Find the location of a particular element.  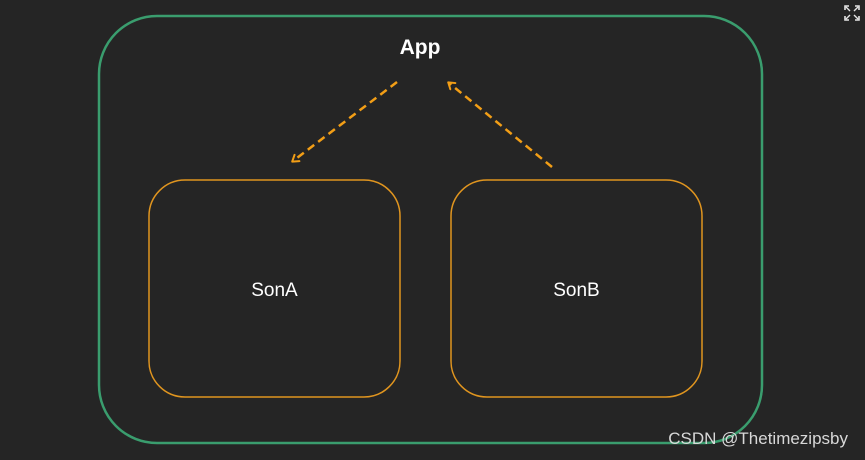

expand-icon is located at coordinates (852, 13).